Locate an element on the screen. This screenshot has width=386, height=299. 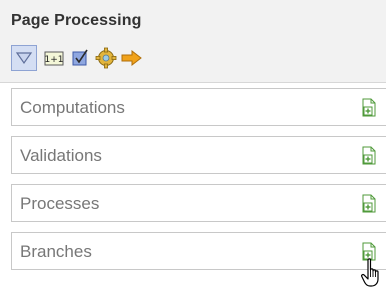
settings-button is located at coordinates (106, 58).